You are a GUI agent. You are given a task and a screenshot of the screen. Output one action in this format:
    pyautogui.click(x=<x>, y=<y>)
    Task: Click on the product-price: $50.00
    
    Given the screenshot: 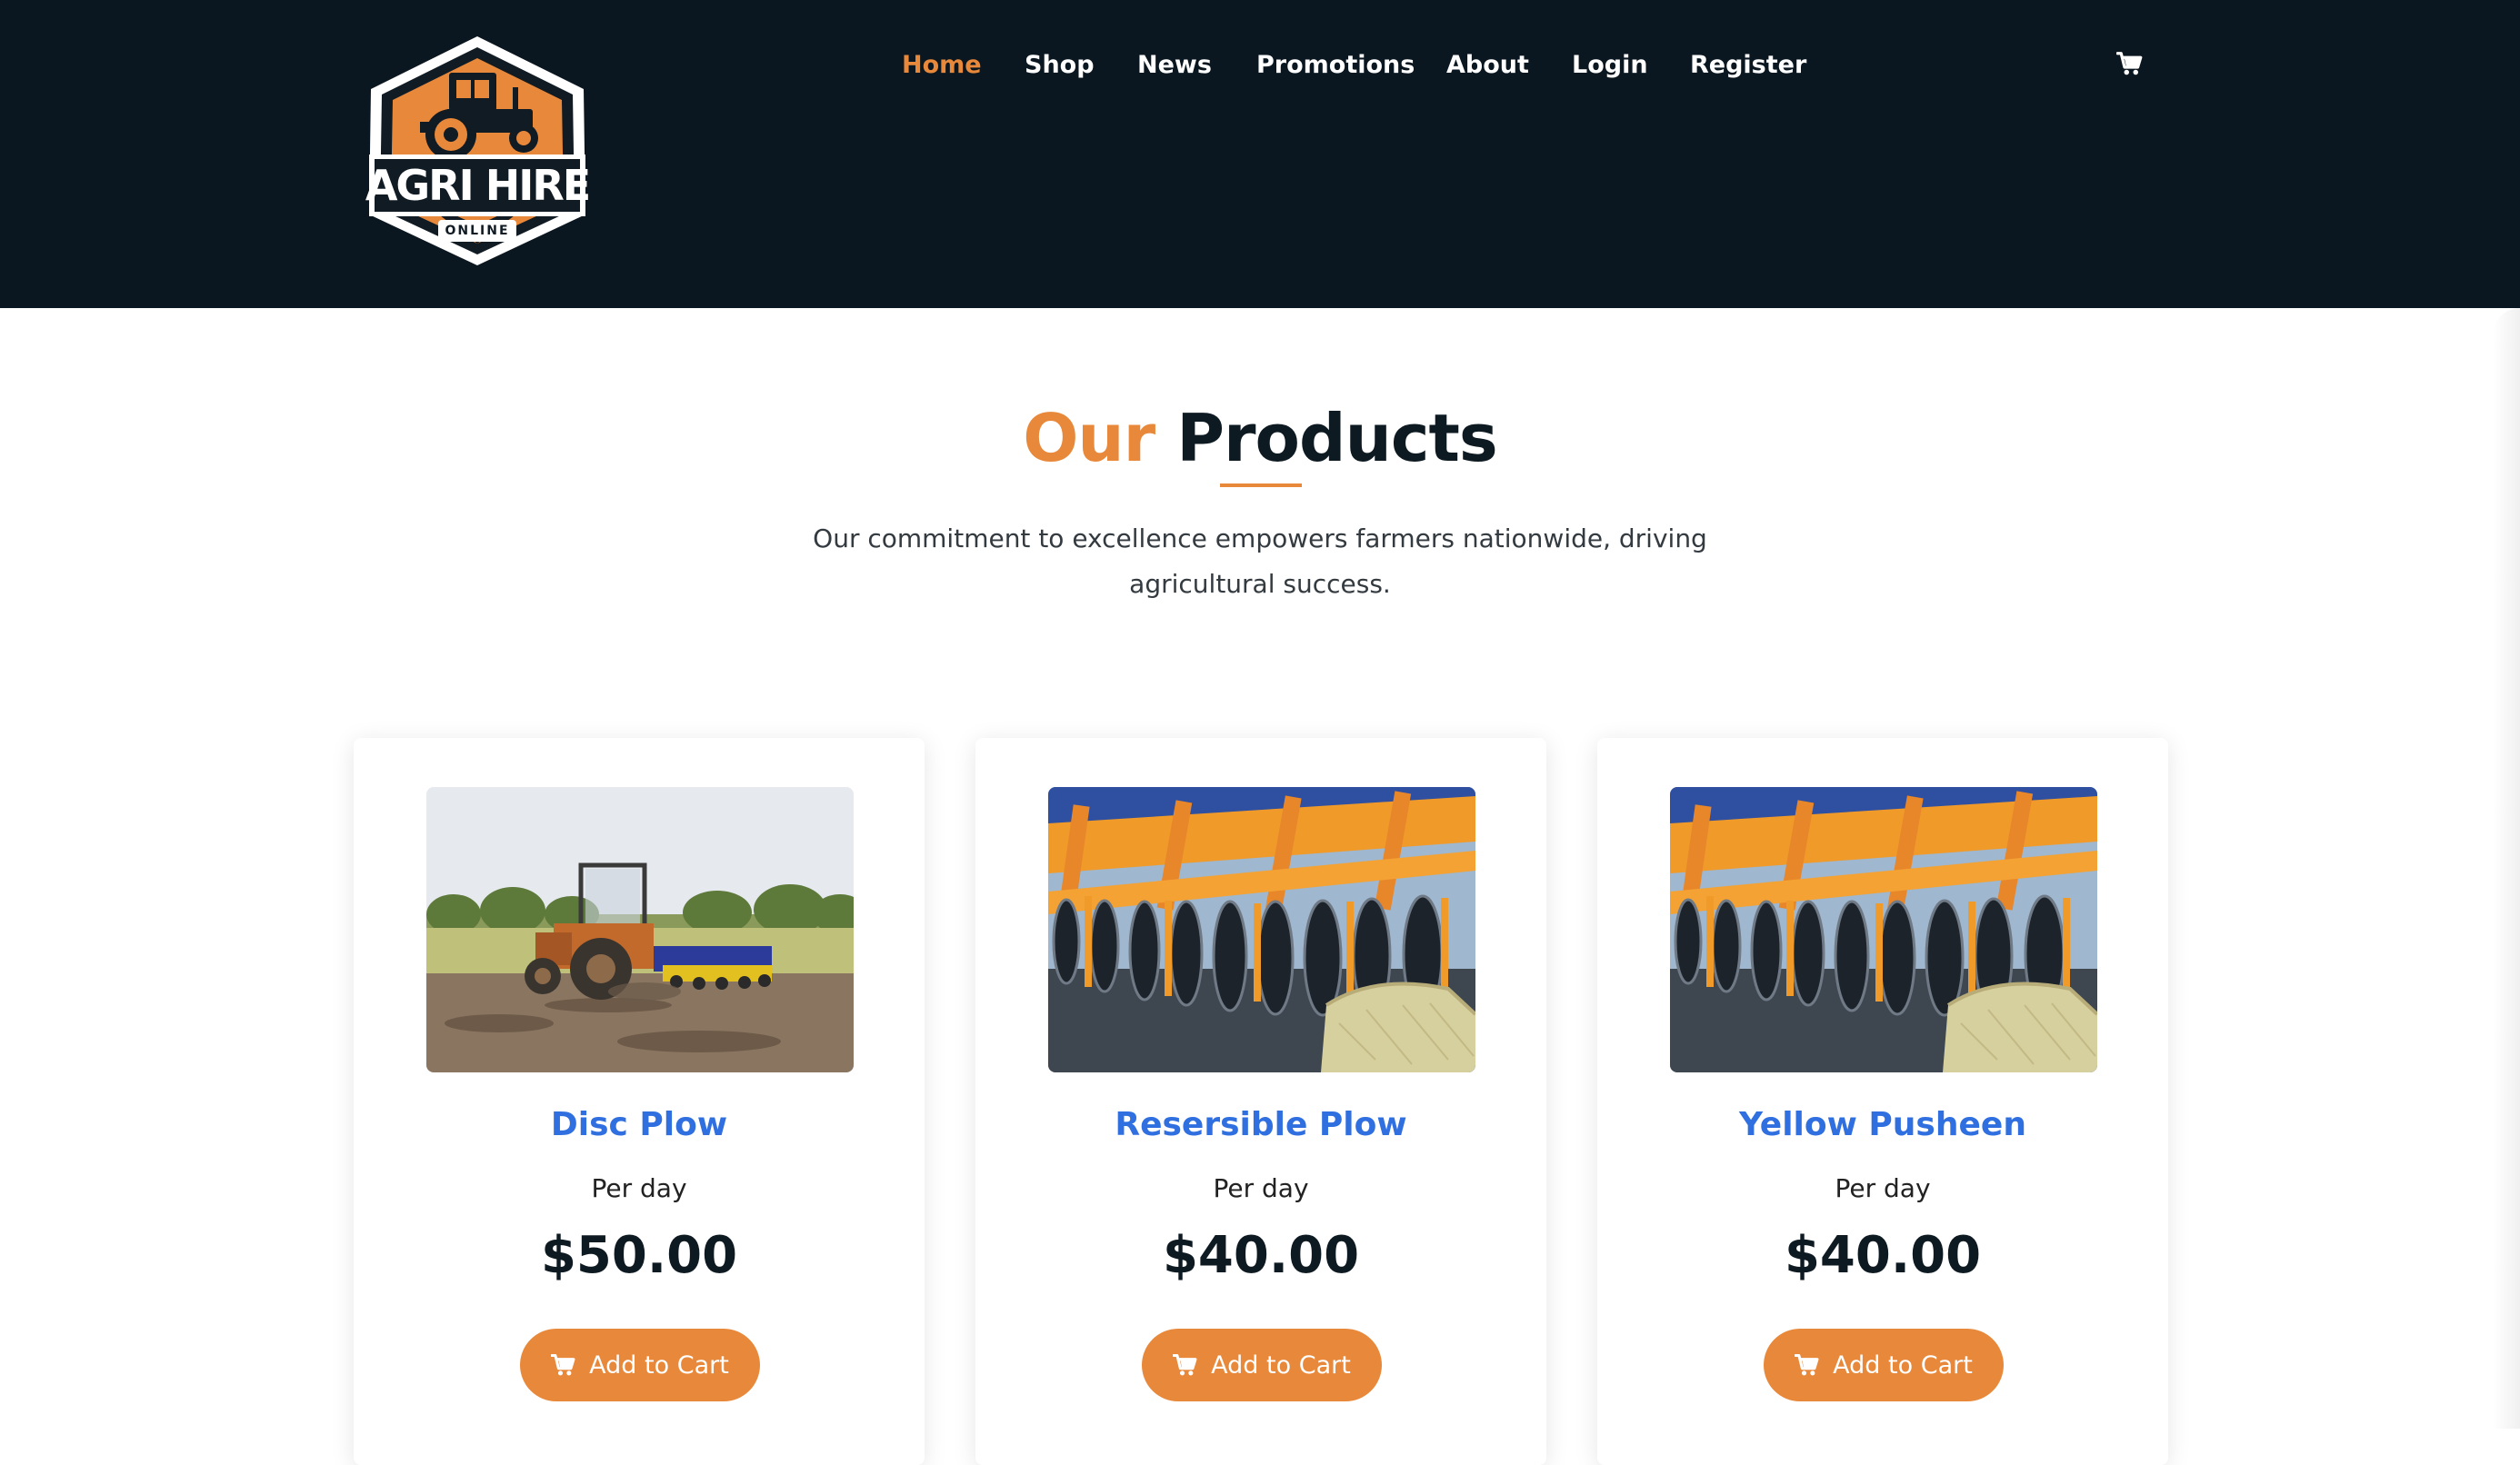 What is the action you would take?
    pyautogui.click(x=639, y=1256)
    